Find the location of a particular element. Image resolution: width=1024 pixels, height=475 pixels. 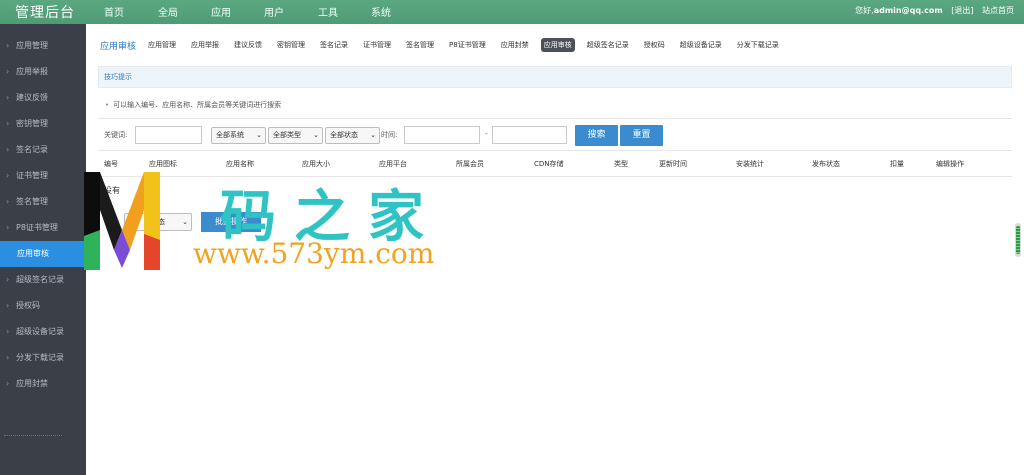

keyword-input is located at coordinates (168, 135).